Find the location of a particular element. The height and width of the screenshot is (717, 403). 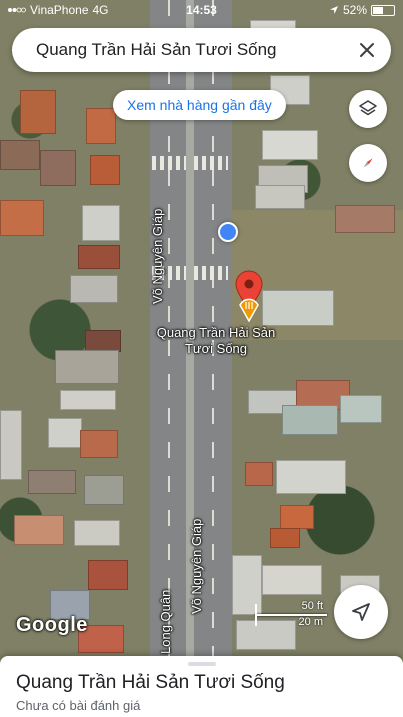

search-query: Quang Trần Hải Sản Tươi Sống is located at coordinates (195, 50).